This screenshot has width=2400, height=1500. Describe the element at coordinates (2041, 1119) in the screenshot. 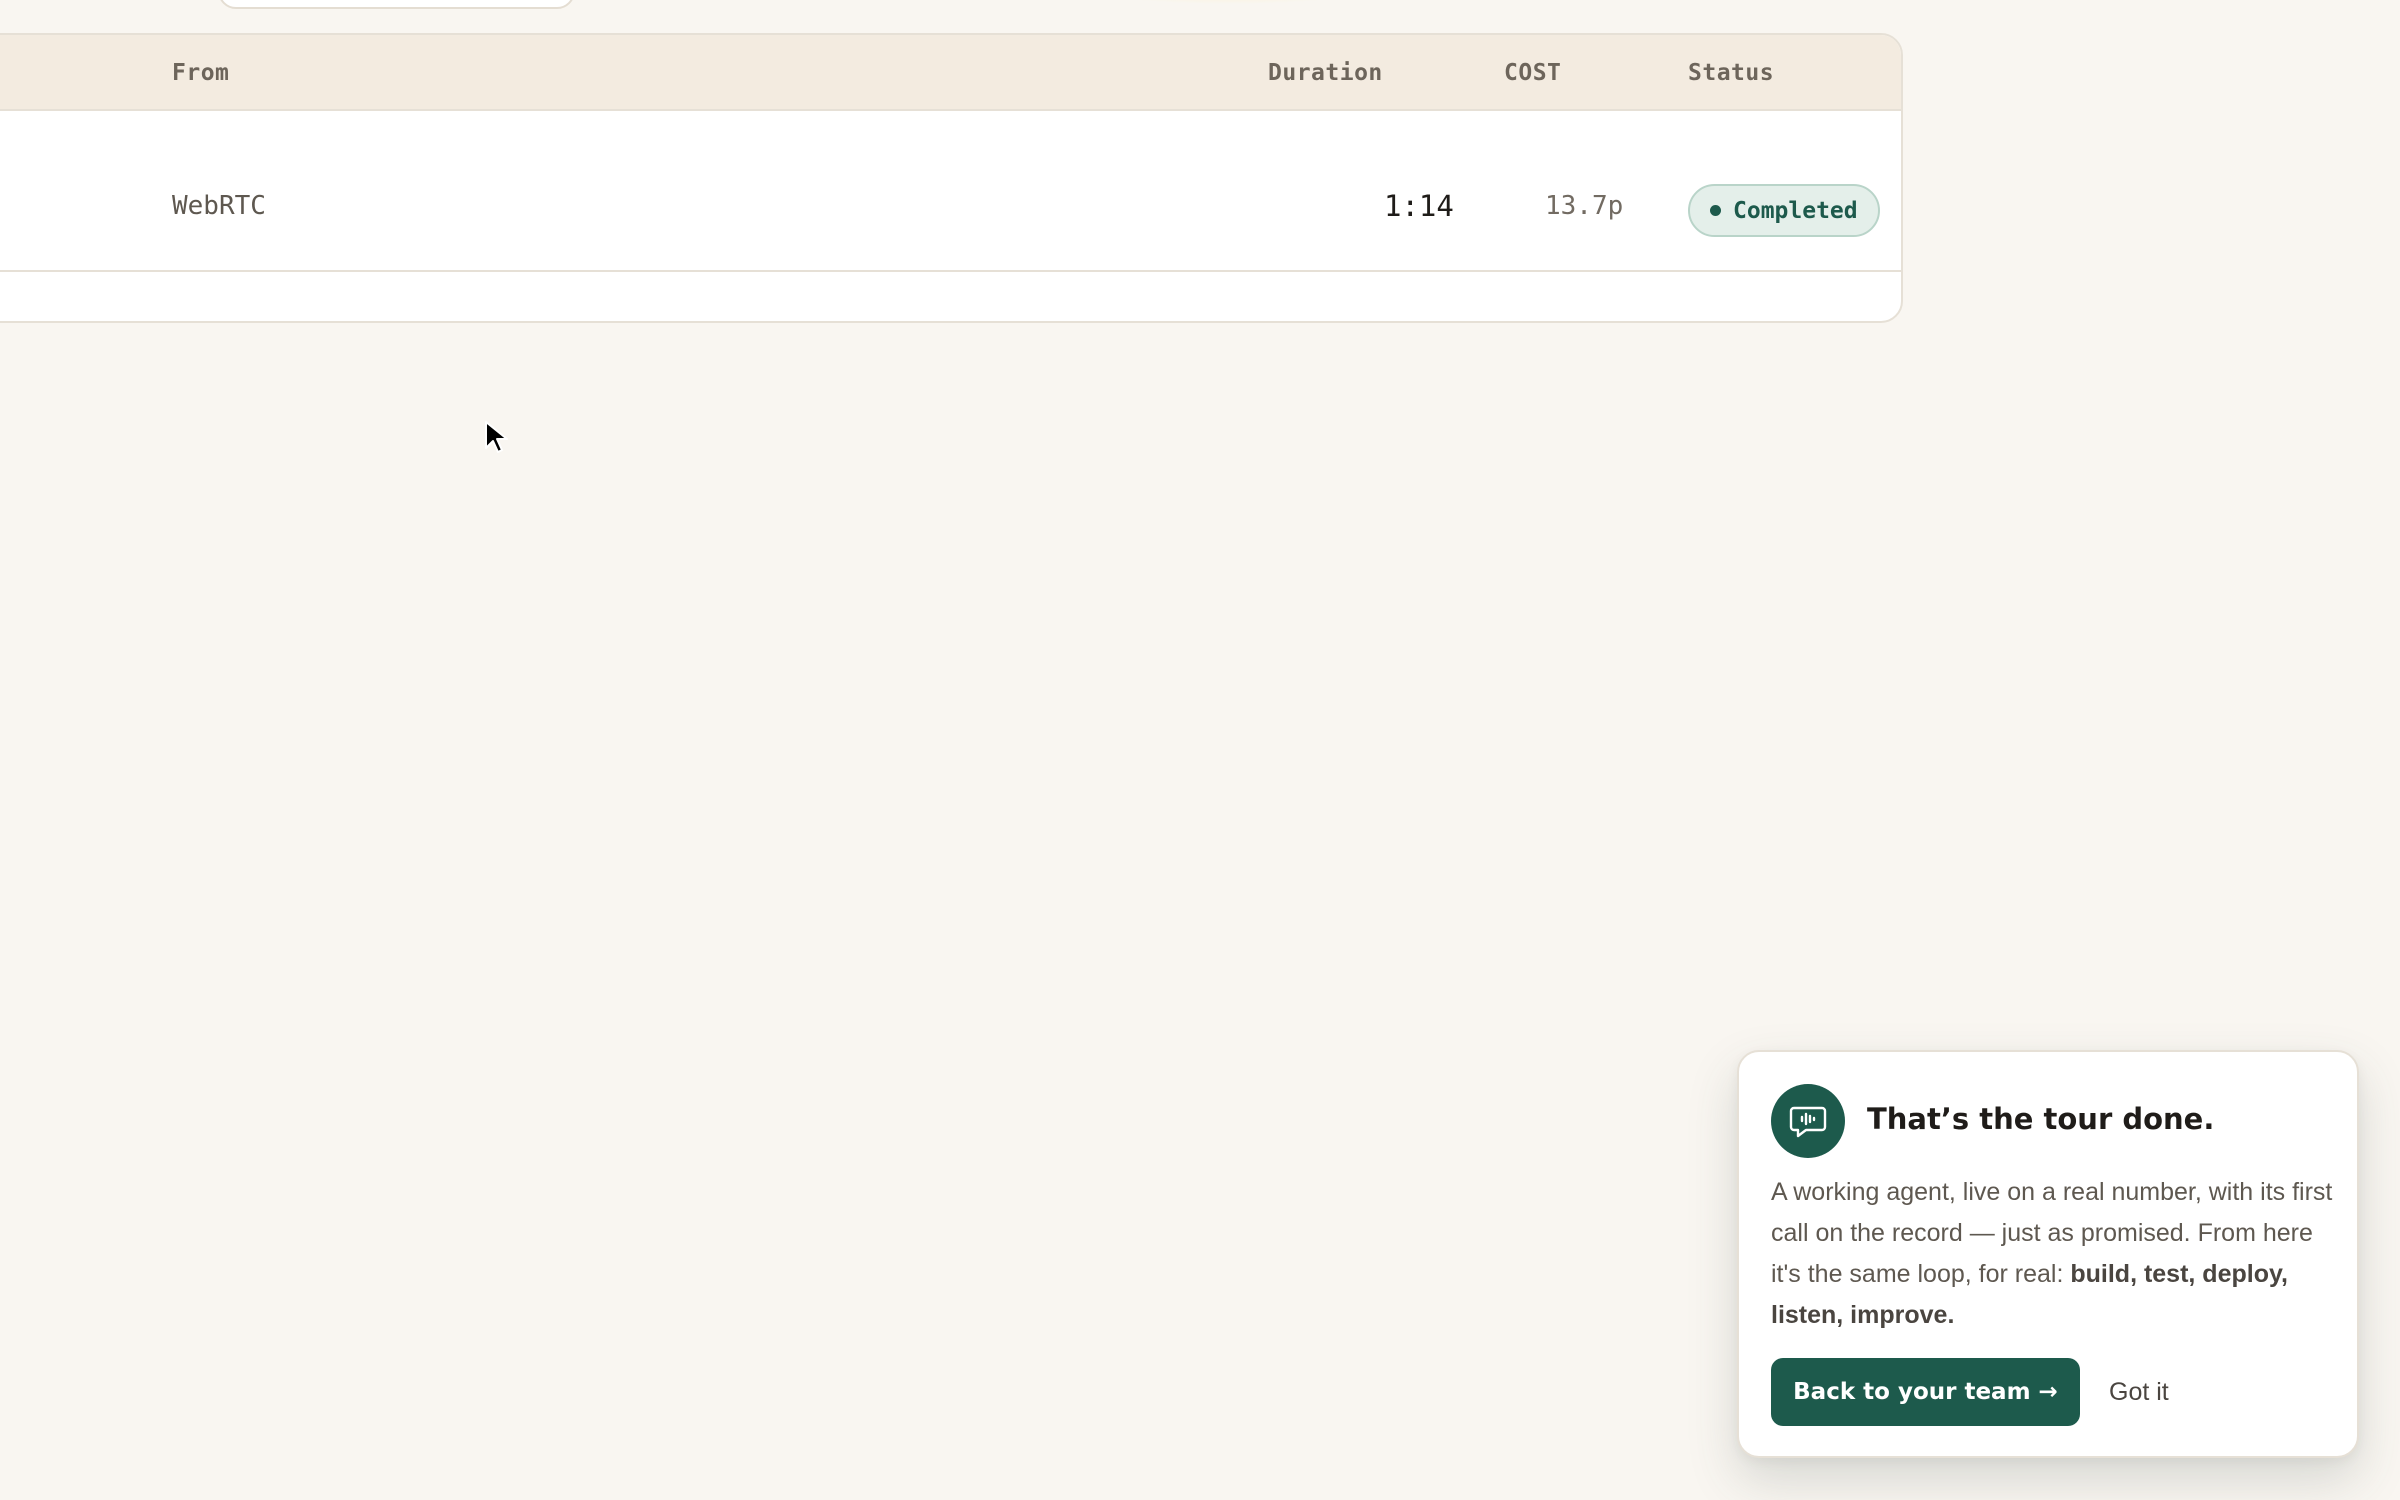

I see `tour-title: That’s the tour done.` at that location.